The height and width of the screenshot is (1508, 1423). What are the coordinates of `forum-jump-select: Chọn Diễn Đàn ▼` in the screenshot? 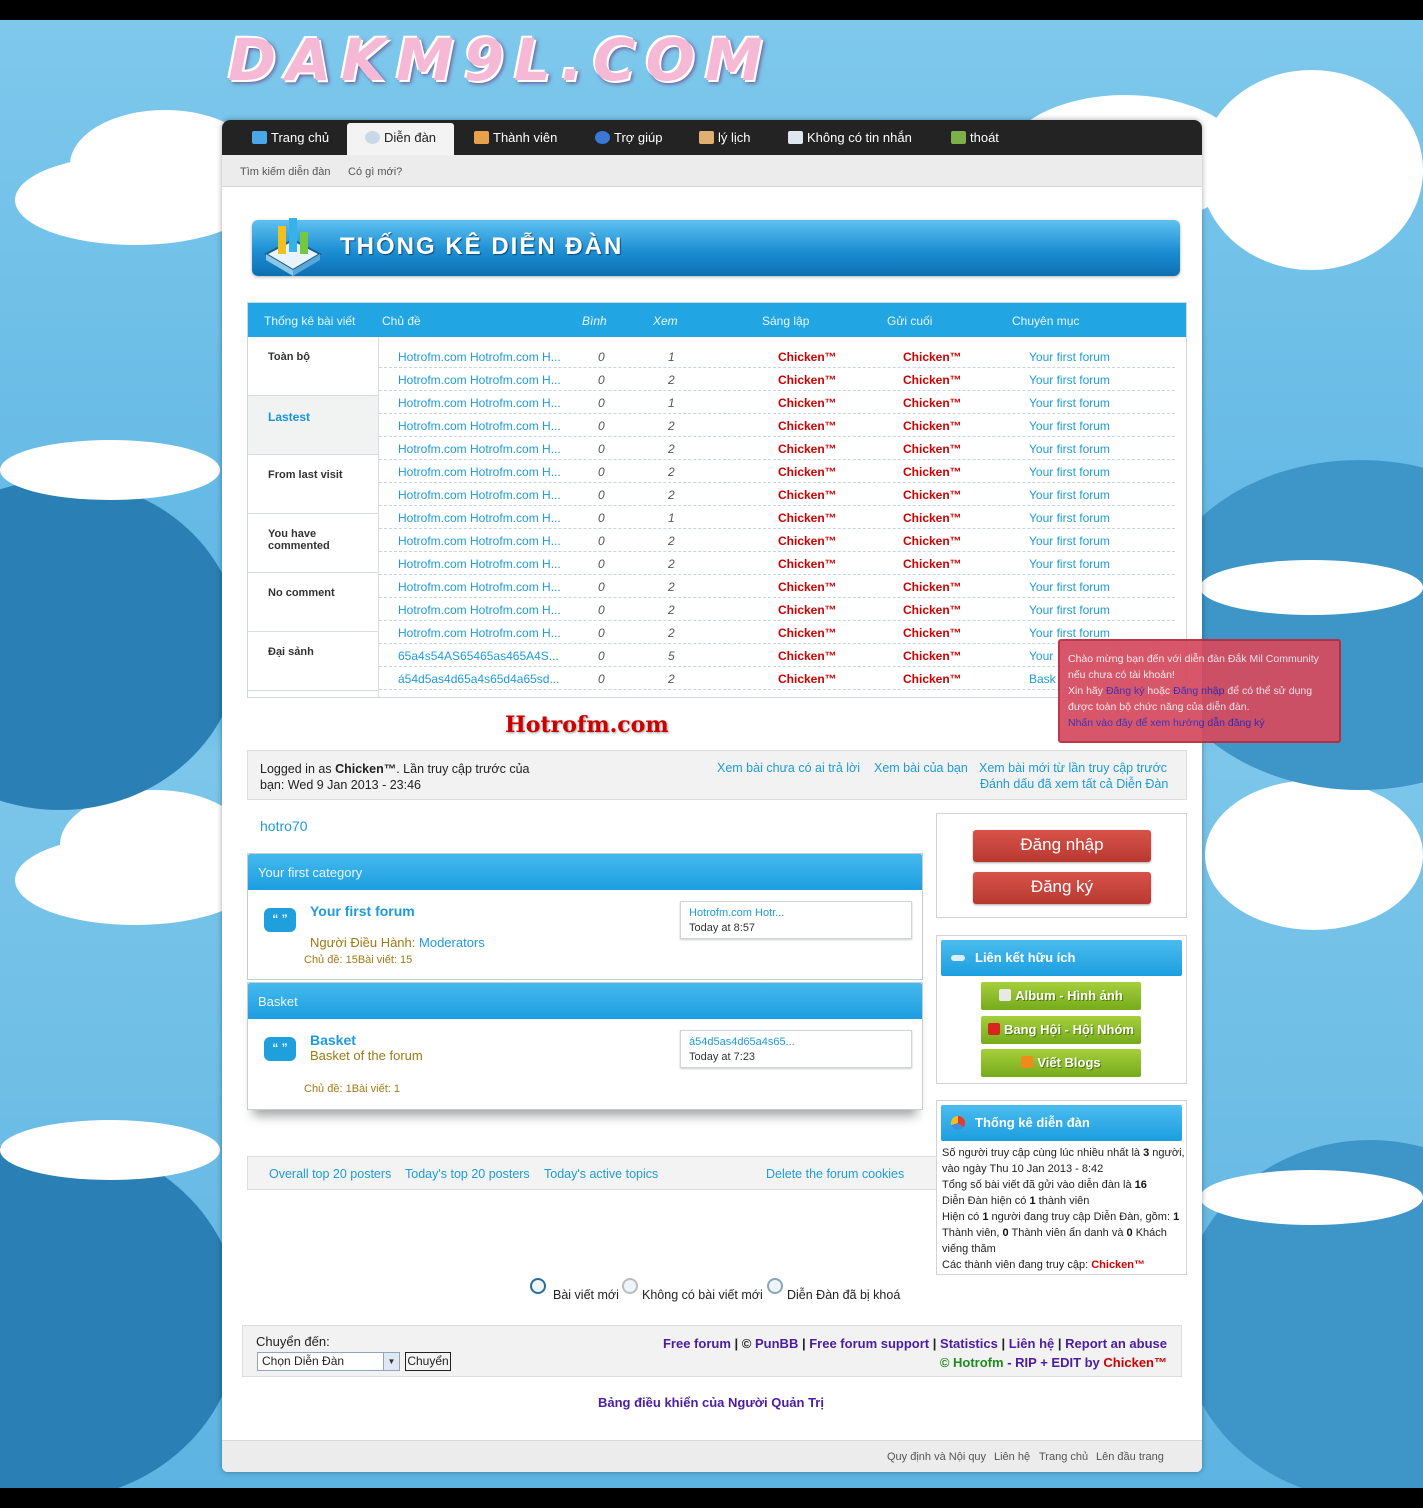 It's located at (328, 1361).